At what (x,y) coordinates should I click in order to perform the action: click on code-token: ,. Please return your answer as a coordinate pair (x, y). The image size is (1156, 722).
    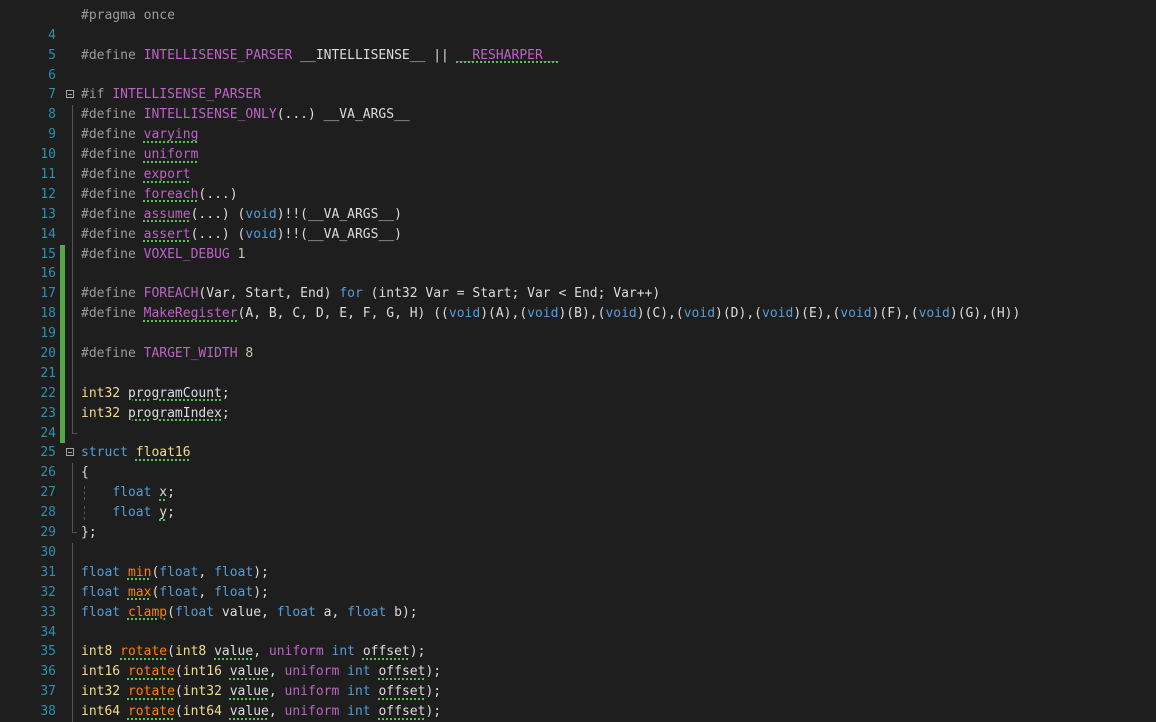
    Looking at the image, I should click on (276, 692).